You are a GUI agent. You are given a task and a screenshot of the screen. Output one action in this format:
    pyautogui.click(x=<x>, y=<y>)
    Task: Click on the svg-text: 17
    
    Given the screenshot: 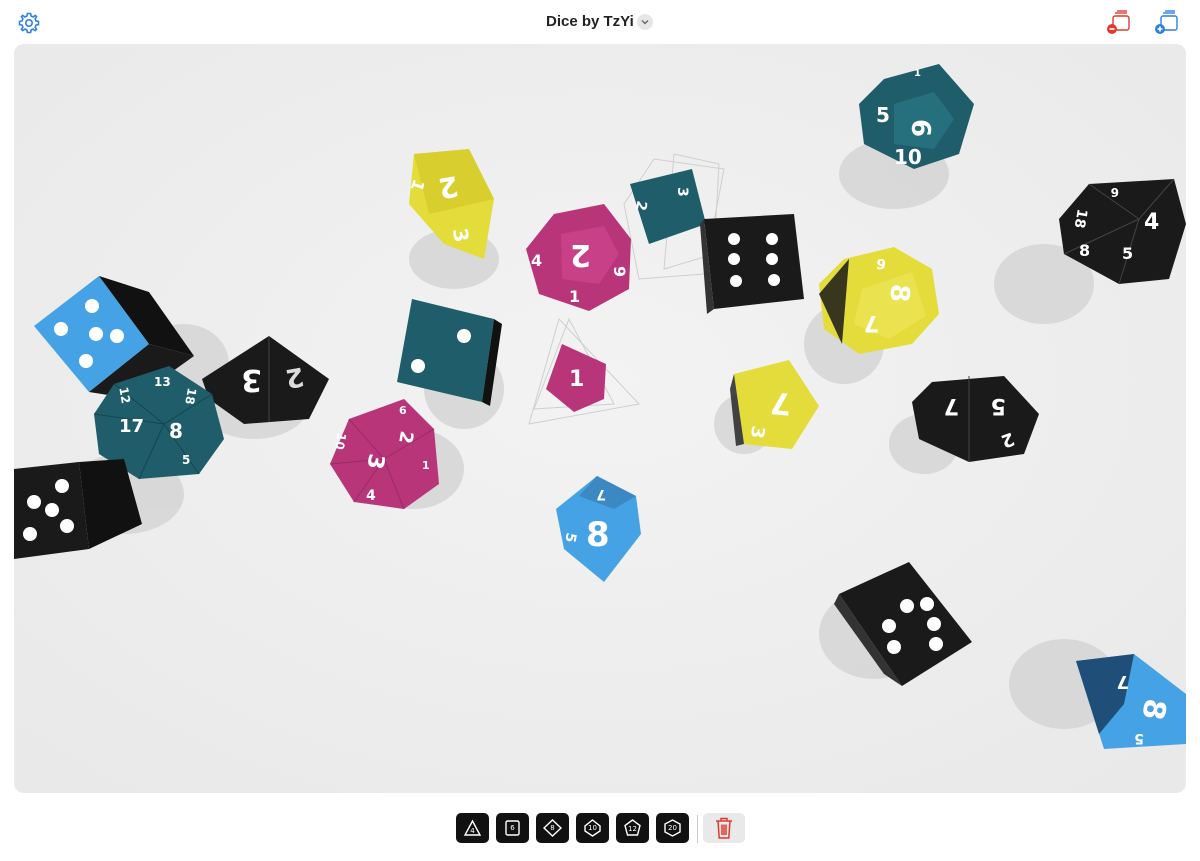 What is the action you would take?
    pyautogui.click(x=131, y=426)
    